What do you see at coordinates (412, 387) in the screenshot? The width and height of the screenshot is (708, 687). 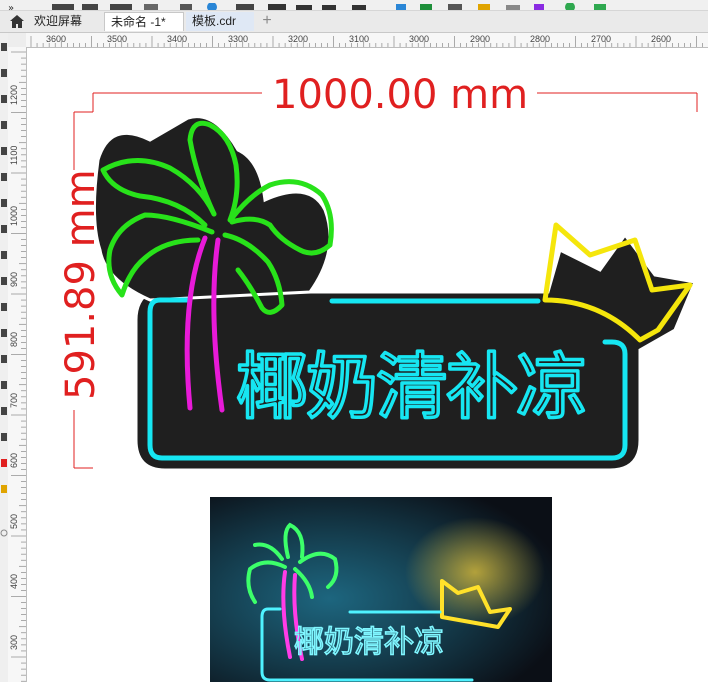 I see `neon-sign-text: 椰奶清补凉` at bounding box center [412, 387].